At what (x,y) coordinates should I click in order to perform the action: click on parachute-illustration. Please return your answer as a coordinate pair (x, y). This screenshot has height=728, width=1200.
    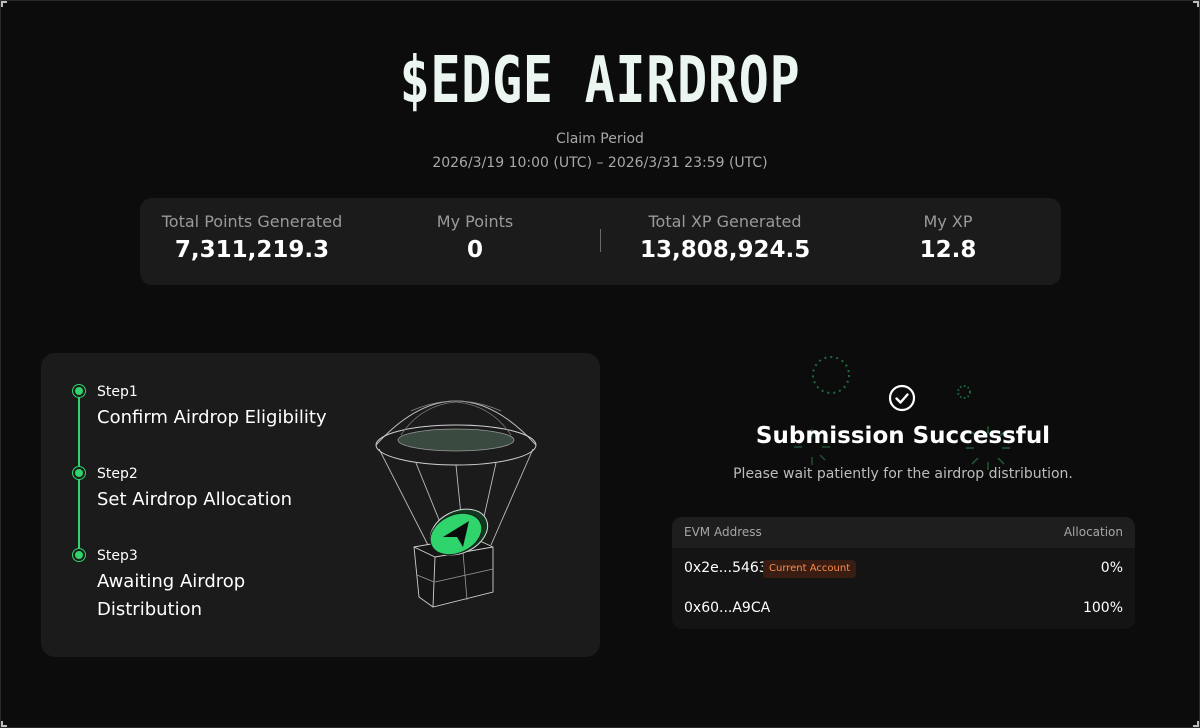
    Looking at the image, I should click on (456, 504).